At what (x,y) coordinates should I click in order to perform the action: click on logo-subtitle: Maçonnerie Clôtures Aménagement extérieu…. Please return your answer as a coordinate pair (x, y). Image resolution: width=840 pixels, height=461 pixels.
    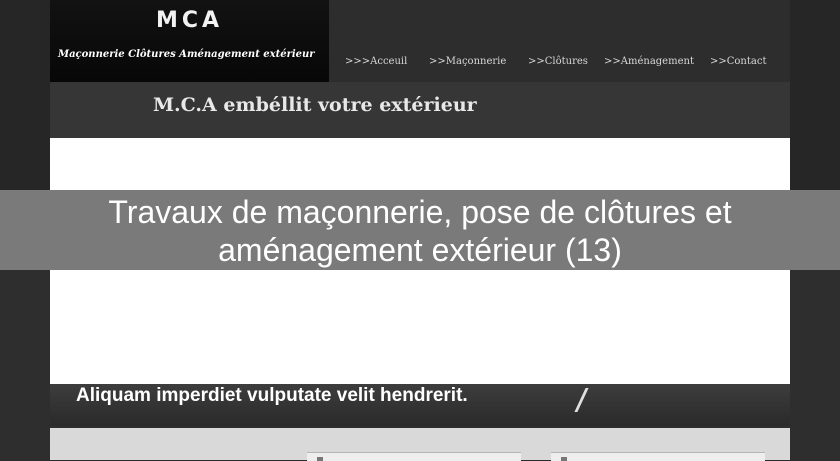
    Looking at the image, I should click on (186, 54).